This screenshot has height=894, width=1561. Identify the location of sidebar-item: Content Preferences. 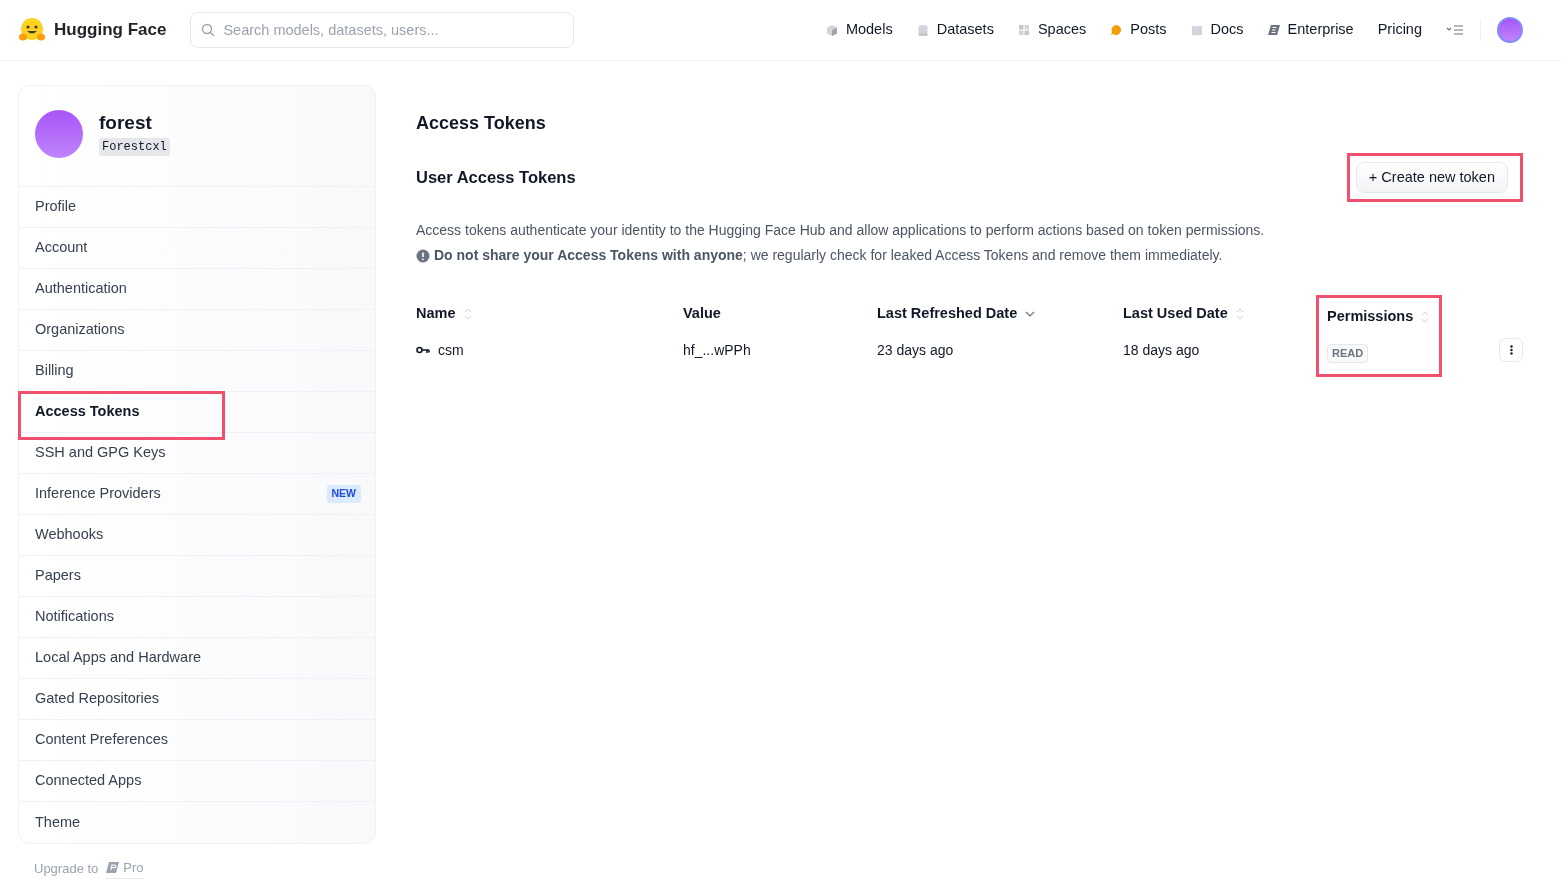
(197, 740).